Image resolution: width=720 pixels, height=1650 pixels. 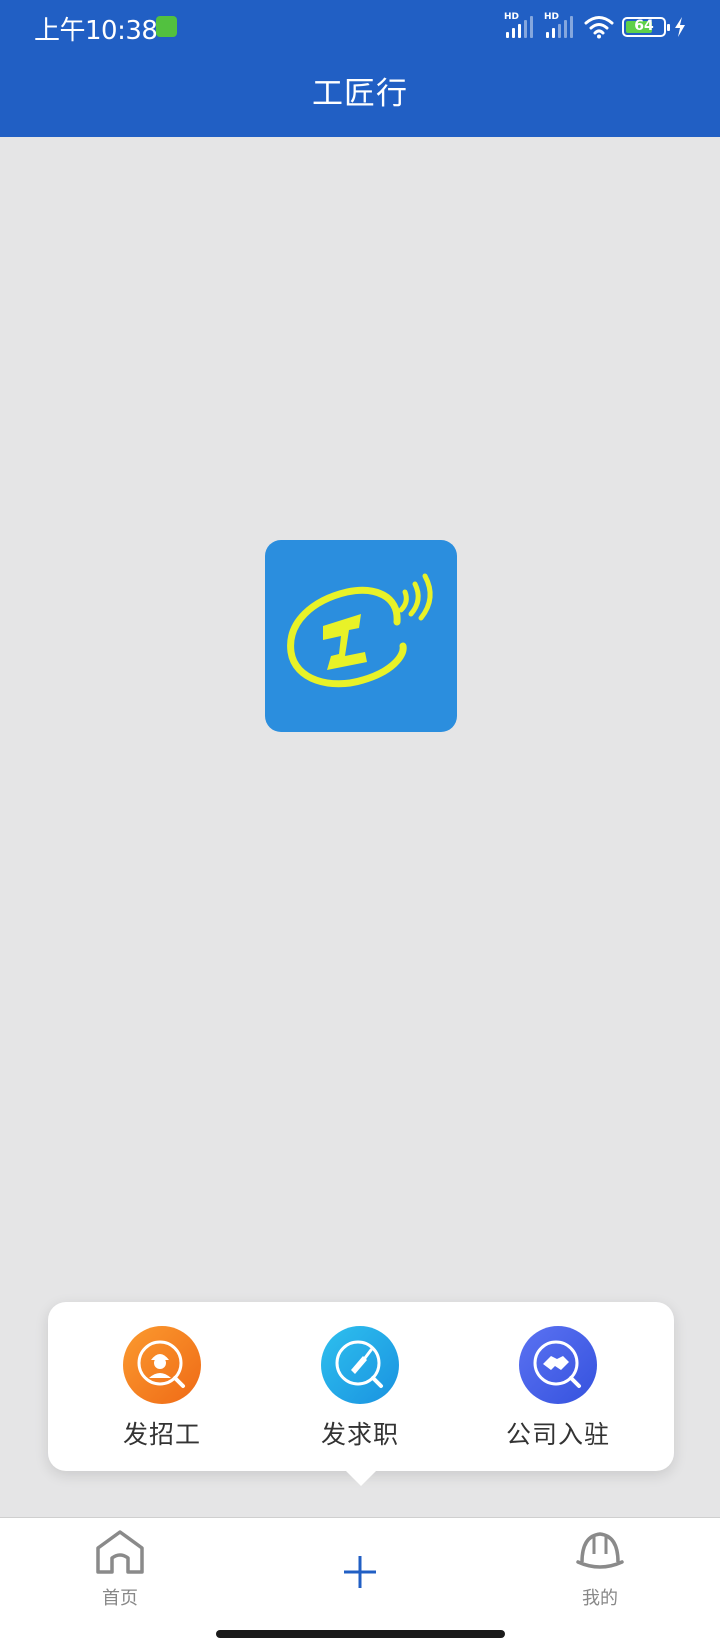 I want to click on handshake-search-icon, so click(x=558, y=1365).